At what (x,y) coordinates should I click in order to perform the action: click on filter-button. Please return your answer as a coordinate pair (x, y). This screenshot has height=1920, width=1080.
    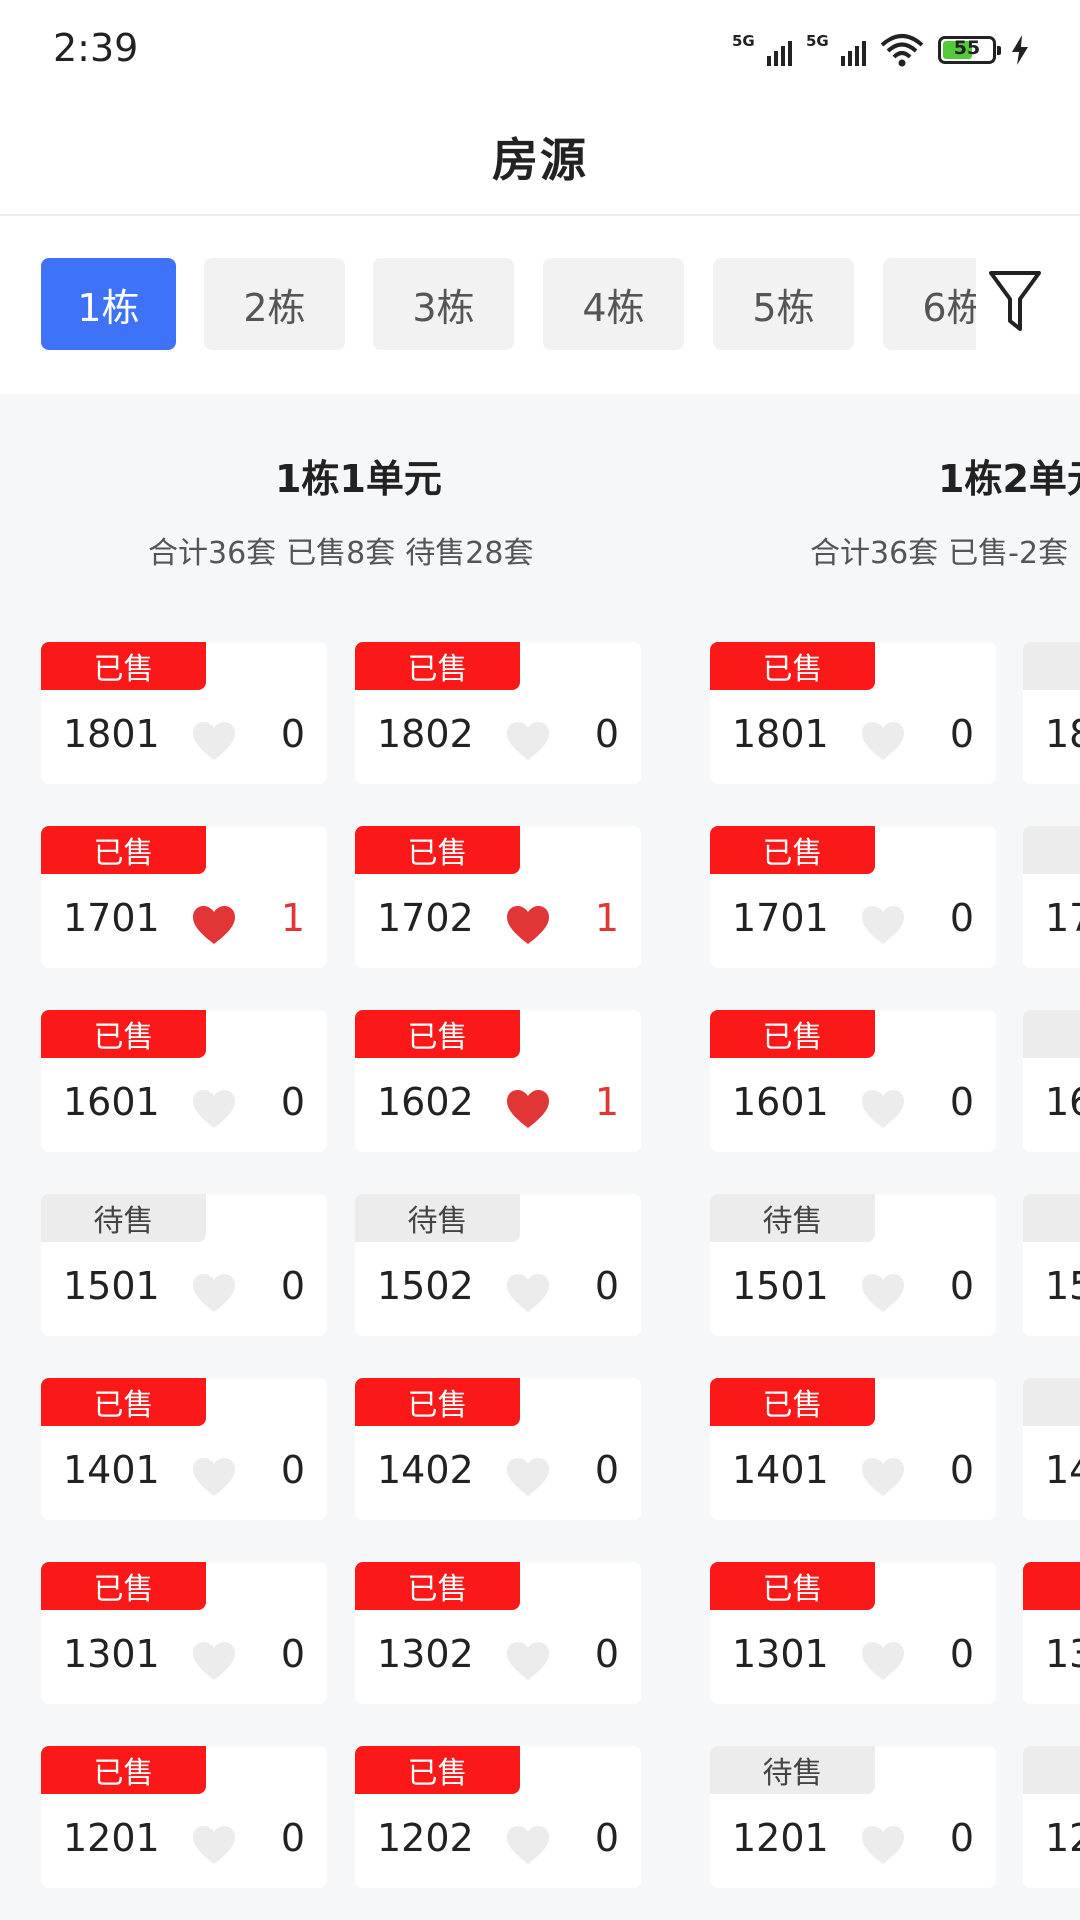
    Looking at the image, I should click on (1015, 301).